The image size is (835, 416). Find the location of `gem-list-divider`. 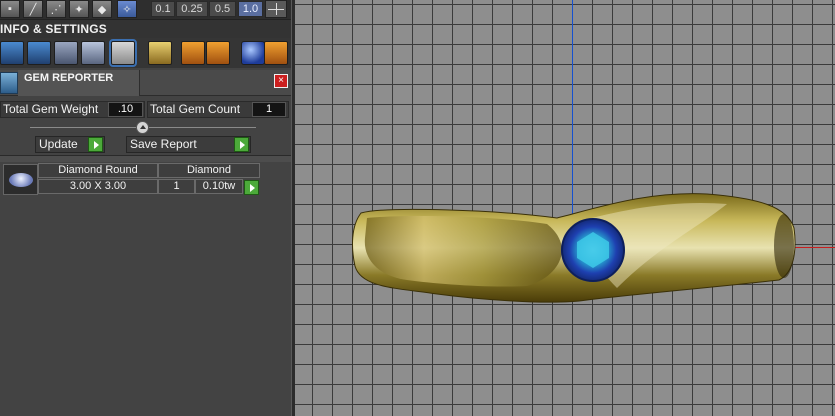

gem-list-divider is located at coordinates (145, 158).